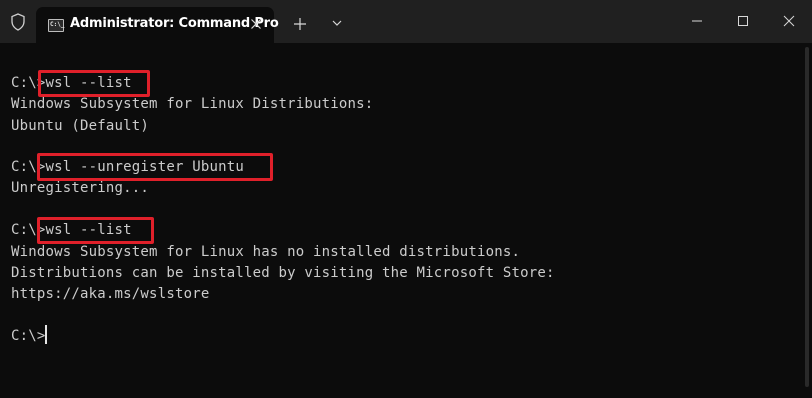  I want to click on title-bar: C:\_ Administrator: Command Pro, so click(406, 21).